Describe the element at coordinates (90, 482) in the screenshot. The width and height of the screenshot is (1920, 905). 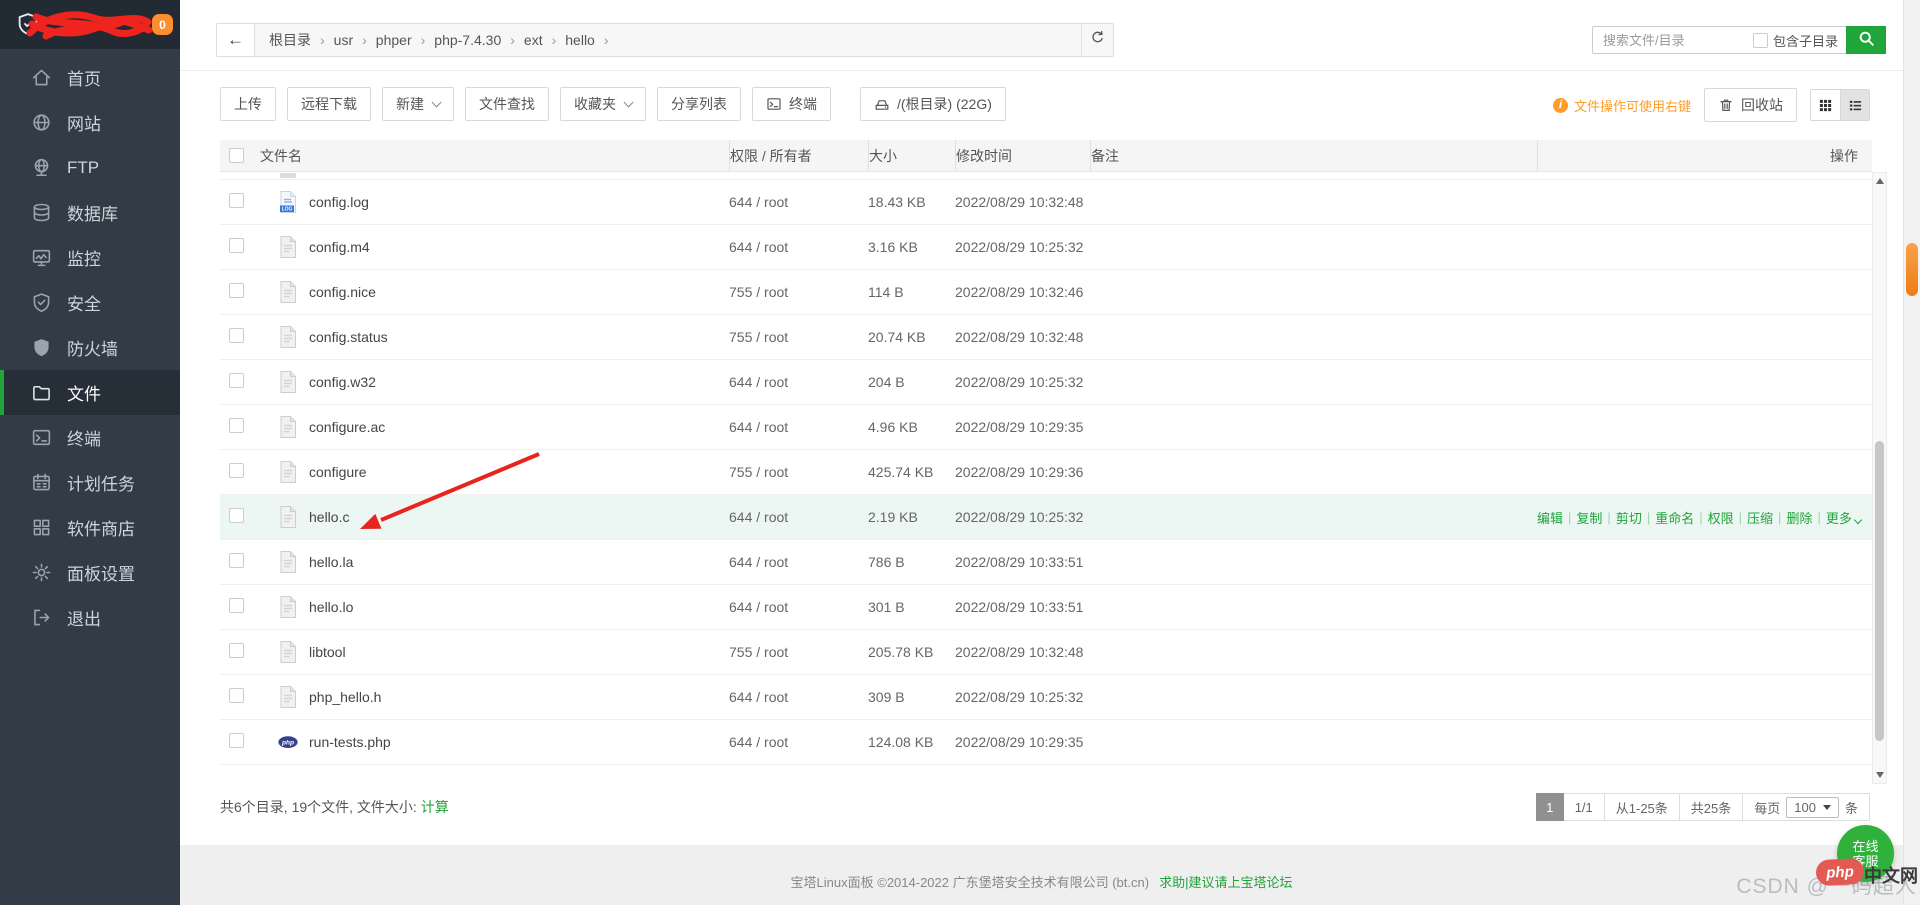
I see `sidebar-item-cron: 计划任务` at that location.